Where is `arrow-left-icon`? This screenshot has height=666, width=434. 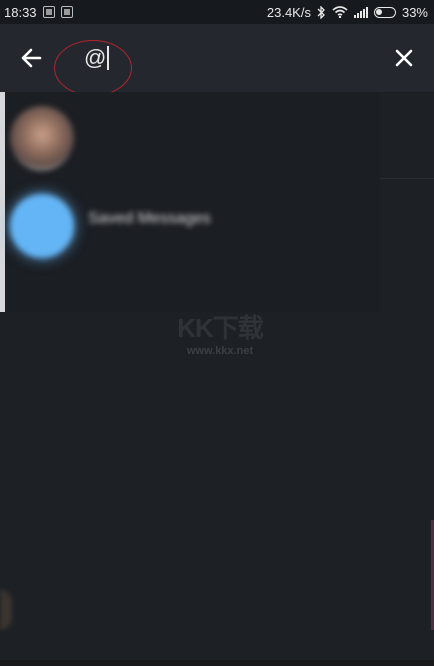
arrow-left-icon is located at coordinates (31, 58).